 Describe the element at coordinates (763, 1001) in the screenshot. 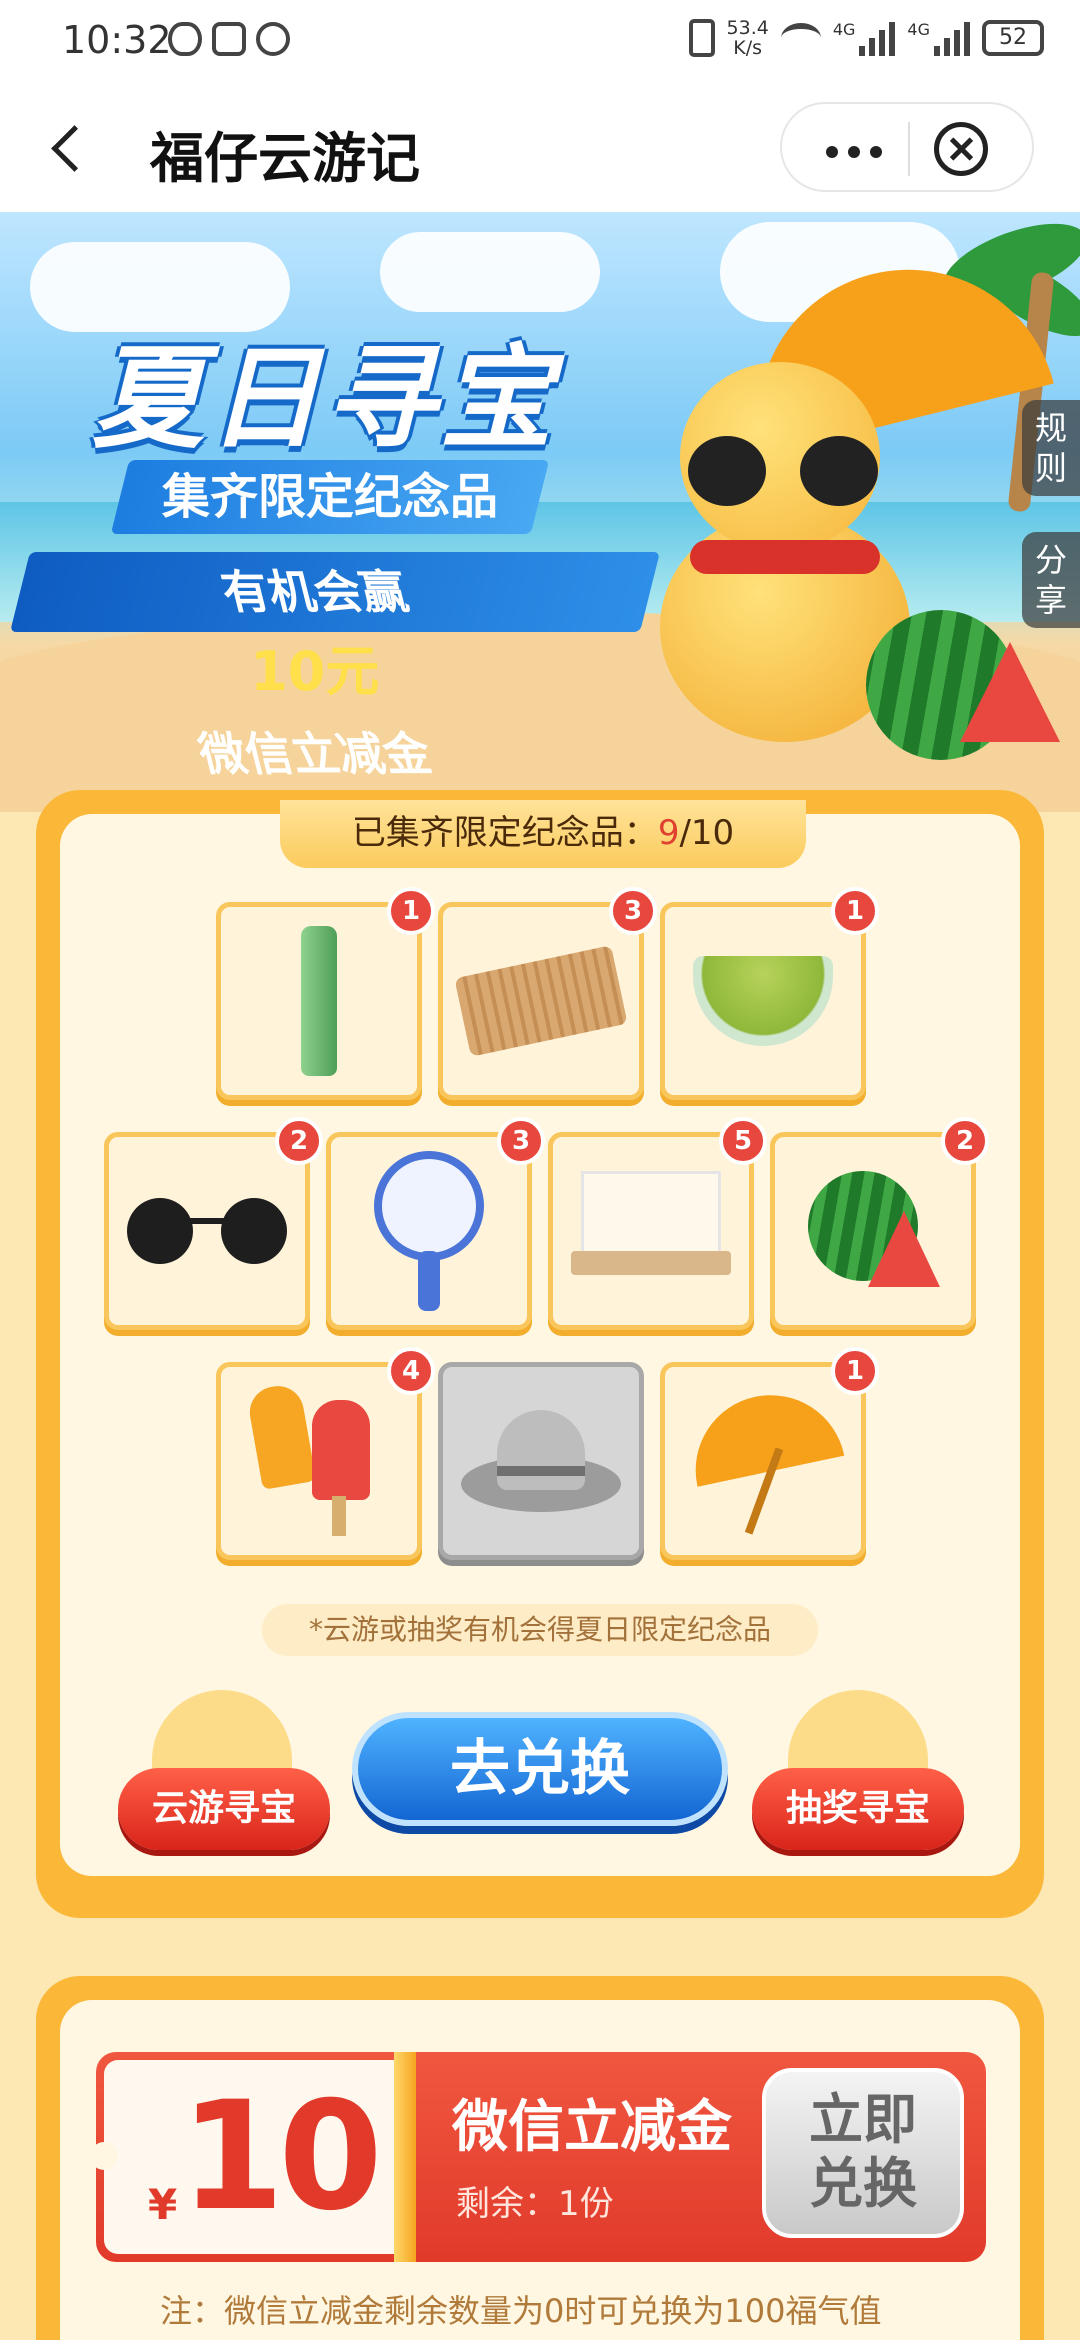

I see `soup-bowl-icon` at that location.